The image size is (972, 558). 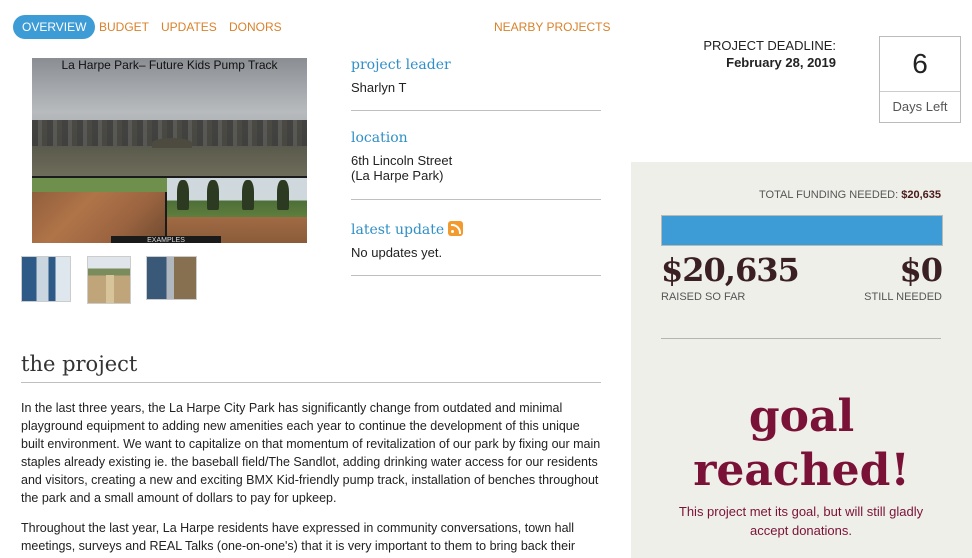 I want to click on deadline-label: PROJECT DEADLINE:, so click(x=769, y=45).